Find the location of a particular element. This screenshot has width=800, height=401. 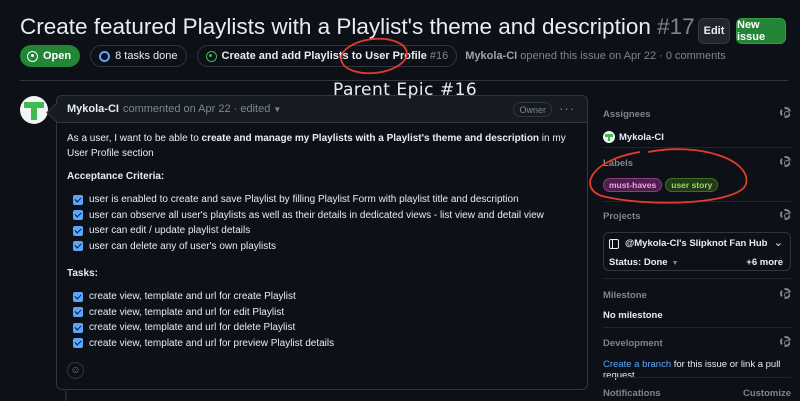

parent-issue-number: #16 is located at coordinates (439, 56).